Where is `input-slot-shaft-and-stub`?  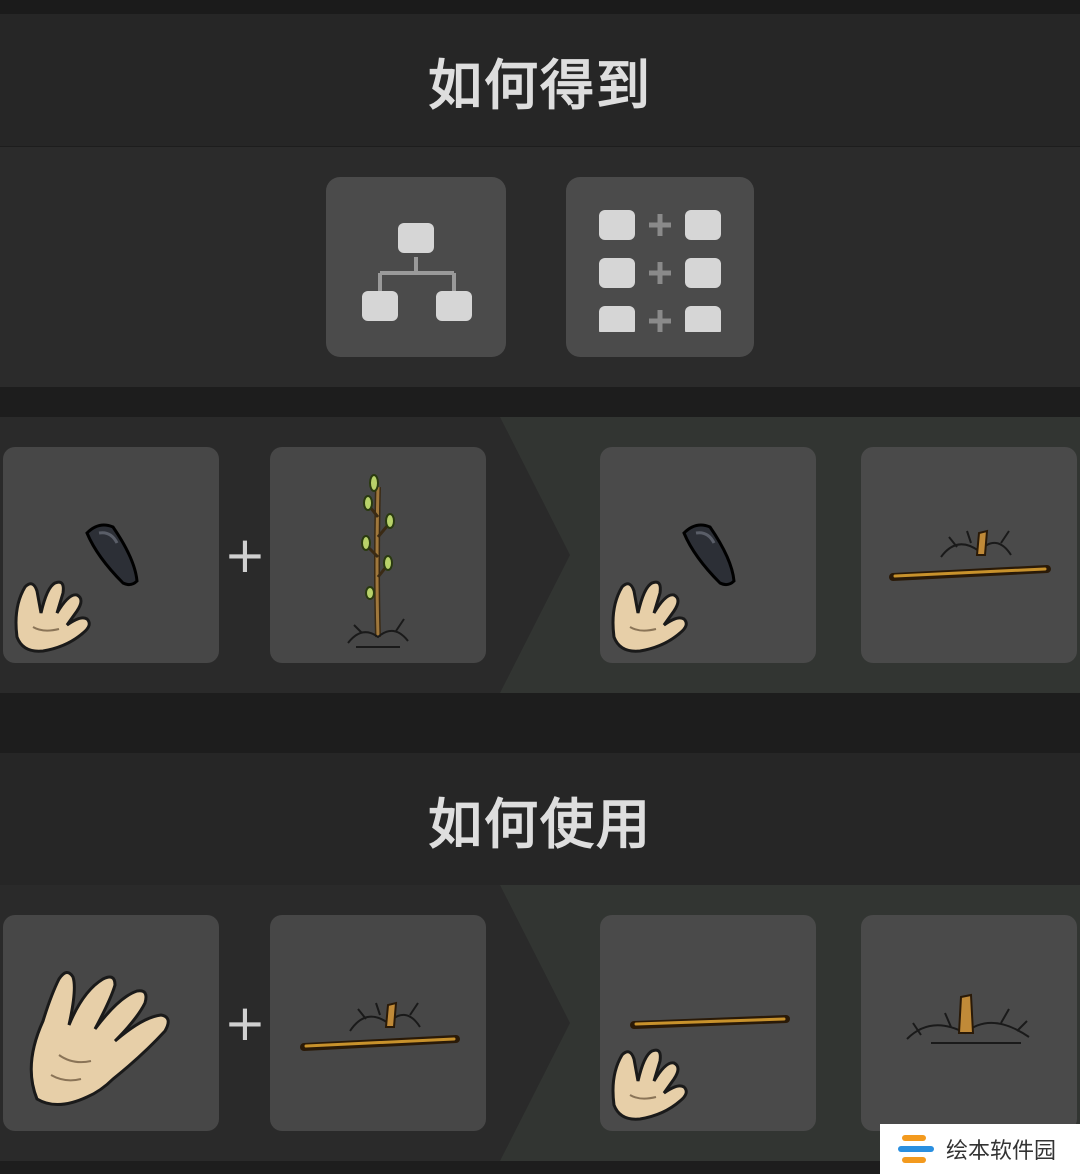
input-slot-shaft-and-stub is located at coordinates (378, 1023).